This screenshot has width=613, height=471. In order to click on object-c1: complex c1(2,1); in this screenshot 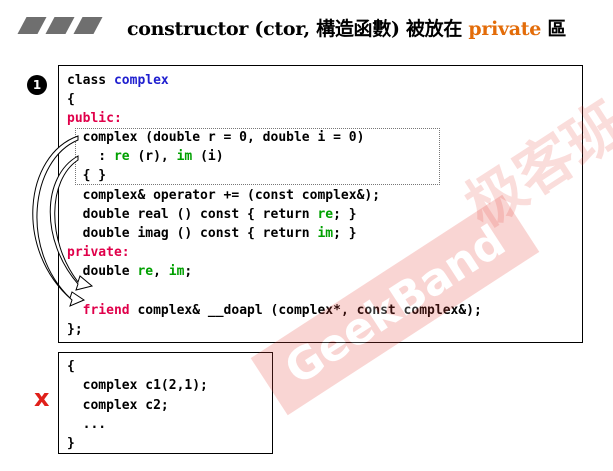, I will do `click(137, 385)`.